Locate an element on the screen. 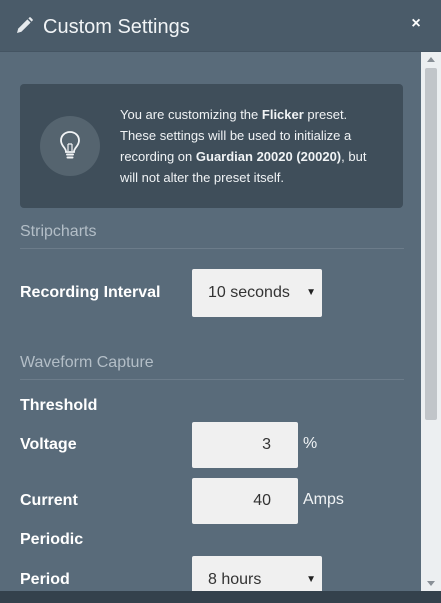  info-text-part: recording on is located at coordinates (158, 156).